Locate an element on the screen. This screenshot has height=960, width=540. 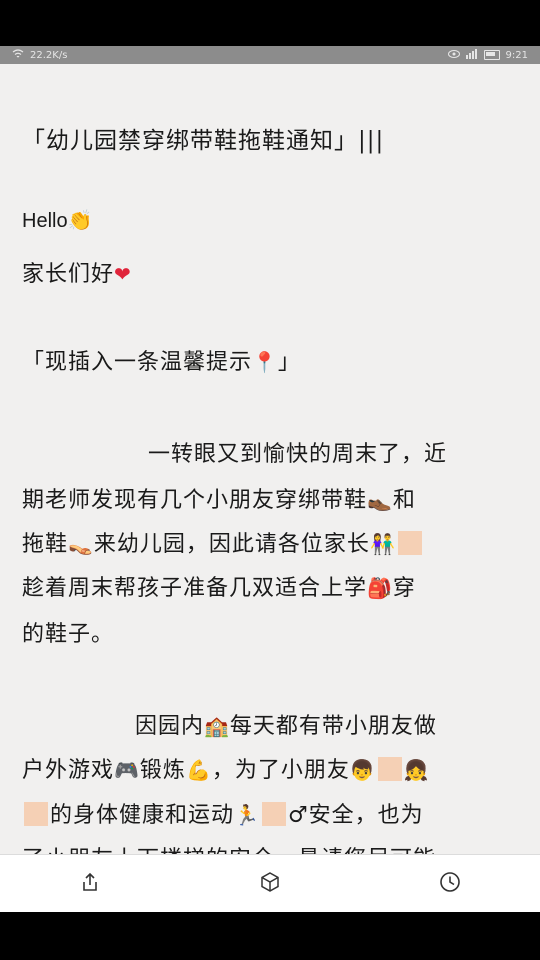
text-segment: 期老师发现有几个小朋友穿绑带鞋 is located at coordinates (195, 500).